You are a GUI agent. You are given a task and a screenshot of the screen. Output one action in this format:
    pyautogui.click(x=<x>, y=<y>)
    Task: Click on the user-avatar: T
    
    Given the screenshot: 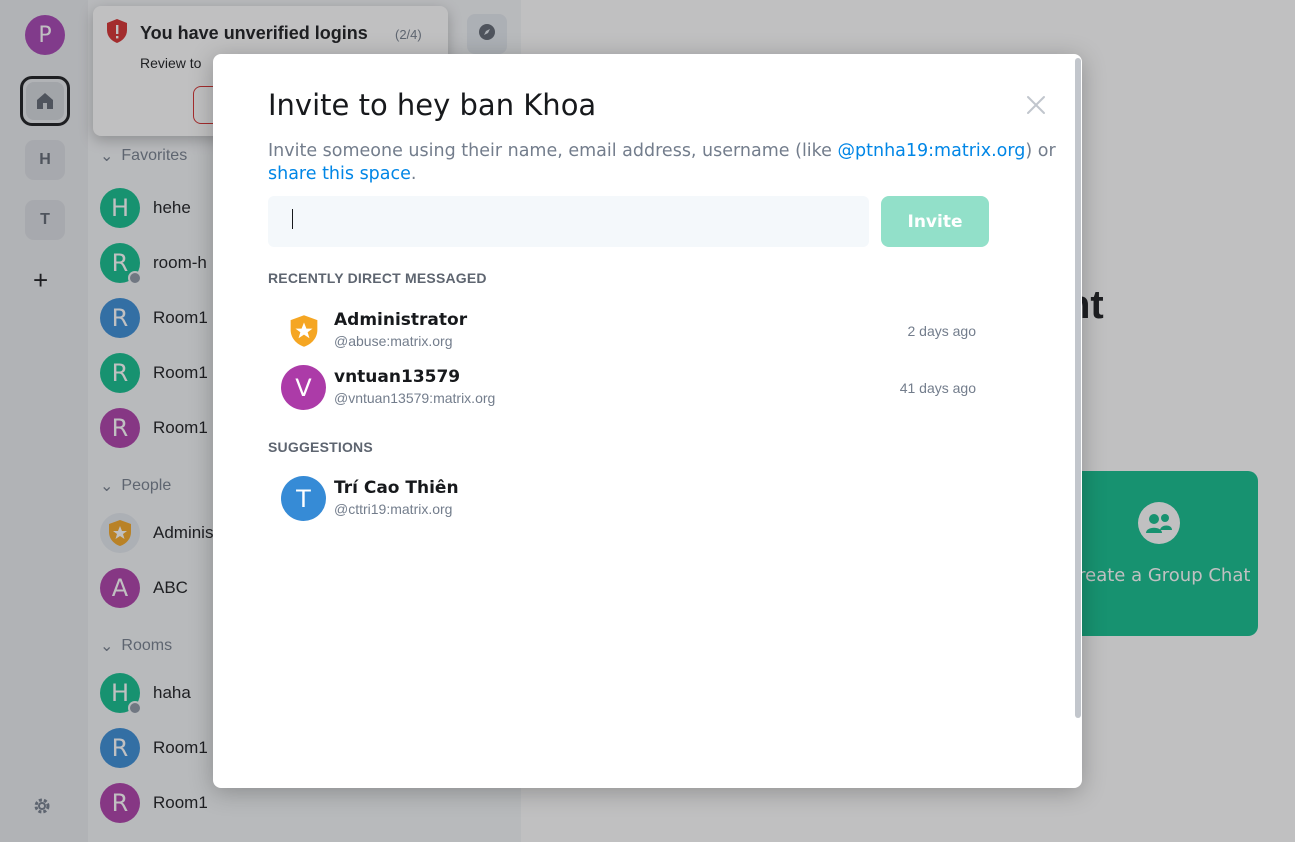 What is the action you would take?
    pyautogui.click(x=303, y=498)
    